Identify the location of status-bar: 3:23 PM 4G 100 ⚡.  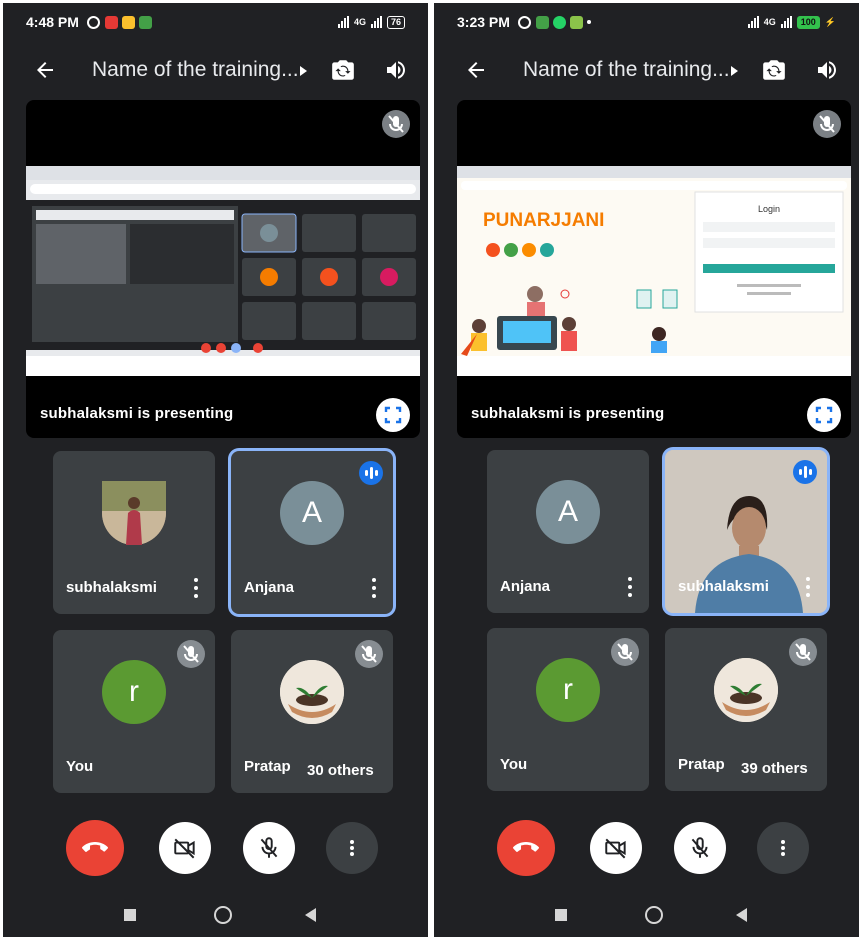
(646, 22).